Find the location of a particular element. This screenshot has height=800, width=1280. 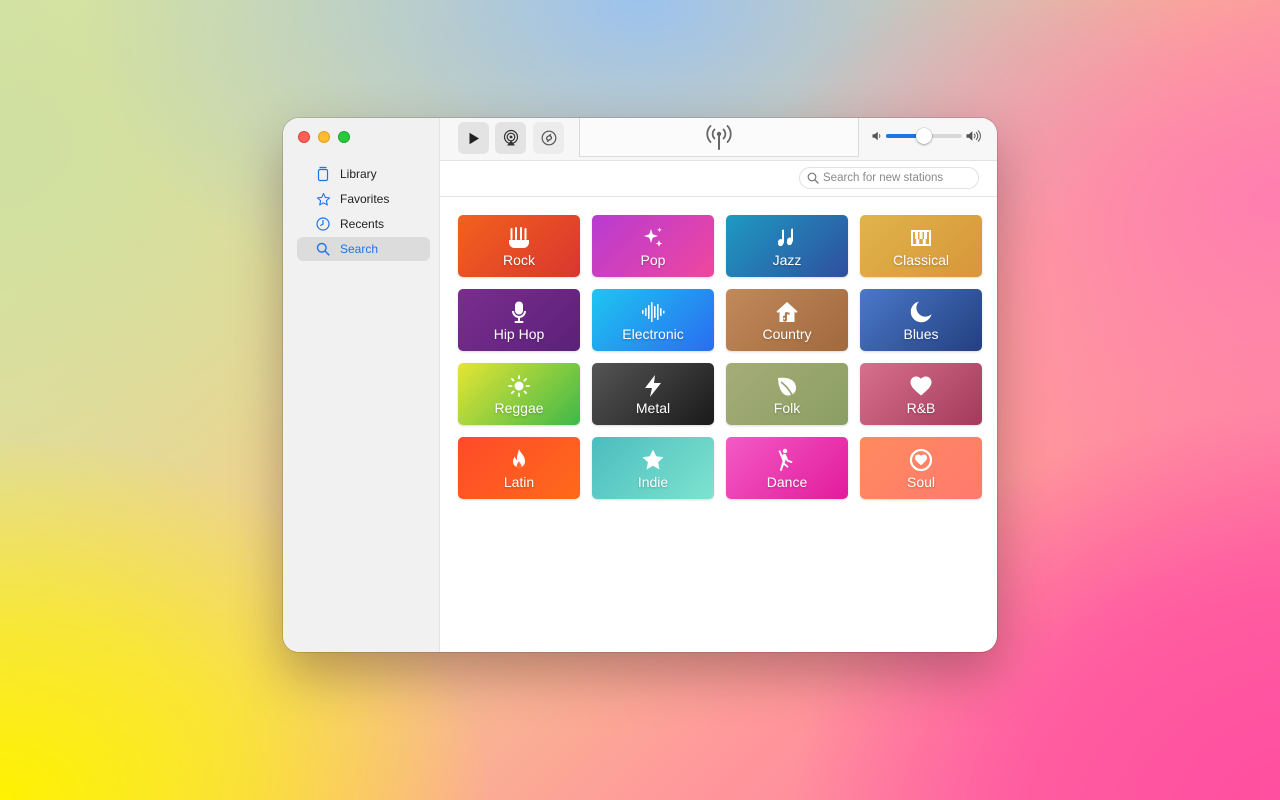

genre-tile-rock: Rock is located at coordinates (519, 246).